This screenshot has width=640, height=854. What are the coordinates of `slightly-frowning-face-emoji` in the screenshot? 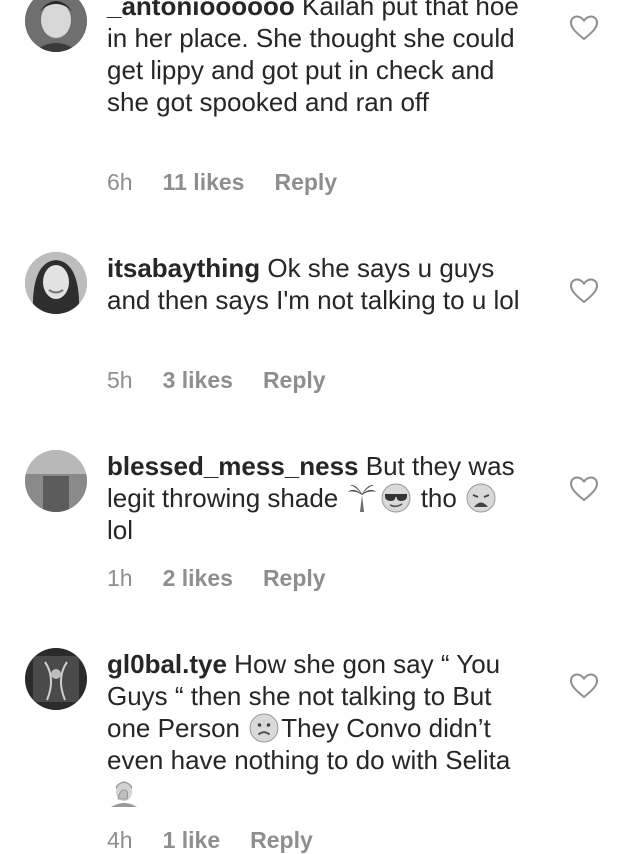 It's located at (264, 728).